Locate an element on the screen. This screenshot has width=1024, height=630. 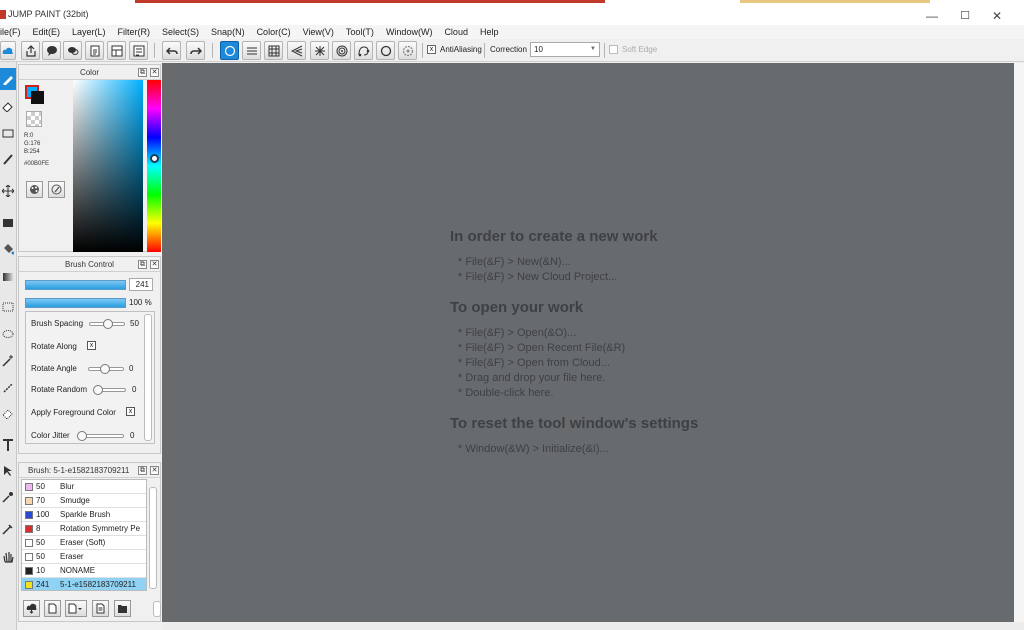
menu-color: Color(C) is located at coordinates (274, 32).